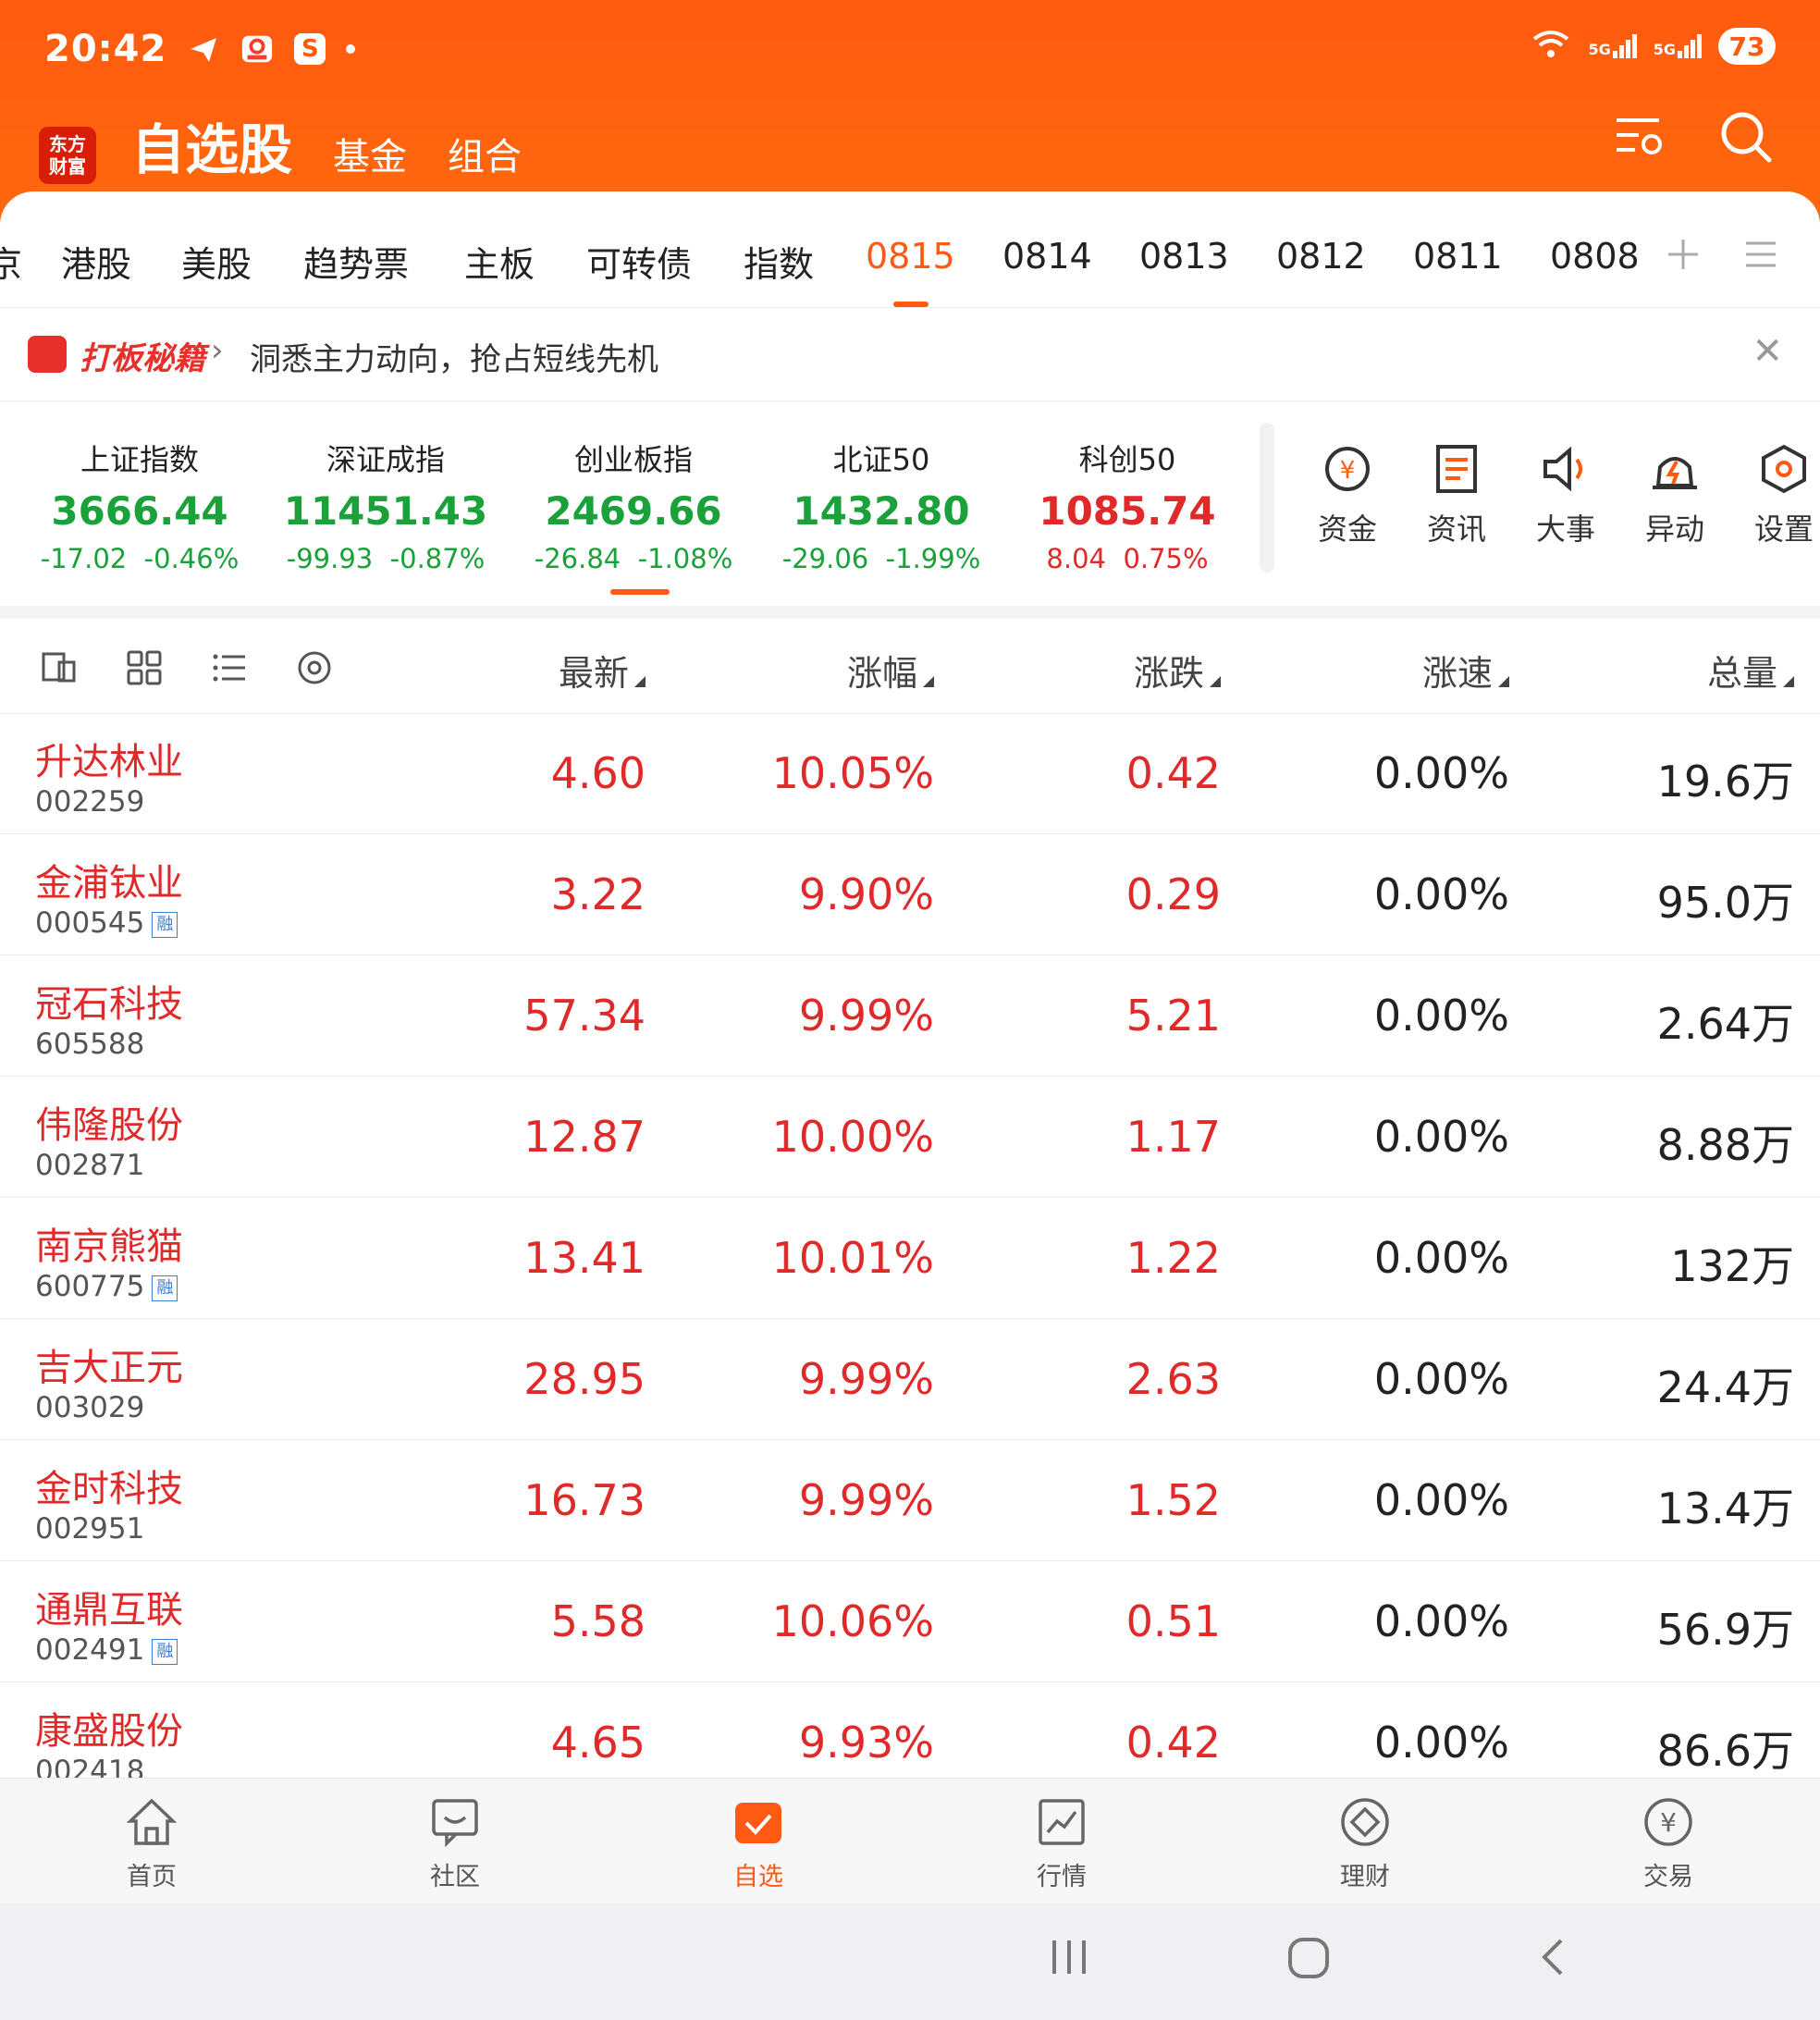 The height and width of the screenshot is (2020, 1820). Describe the element at coordinates (584, 1137) in the screenshot. I see `last-price: 12.87` at that location.